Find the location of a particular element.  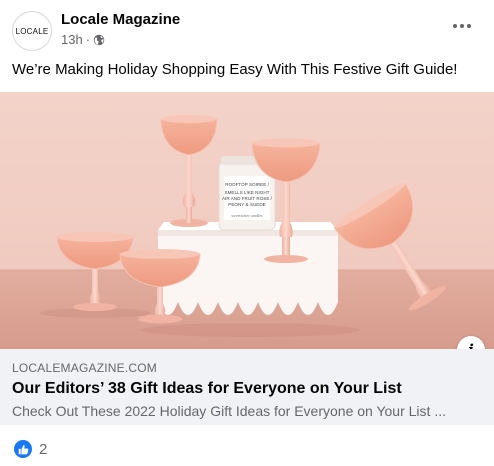

more-options-button is located at coordinates (462, 26).